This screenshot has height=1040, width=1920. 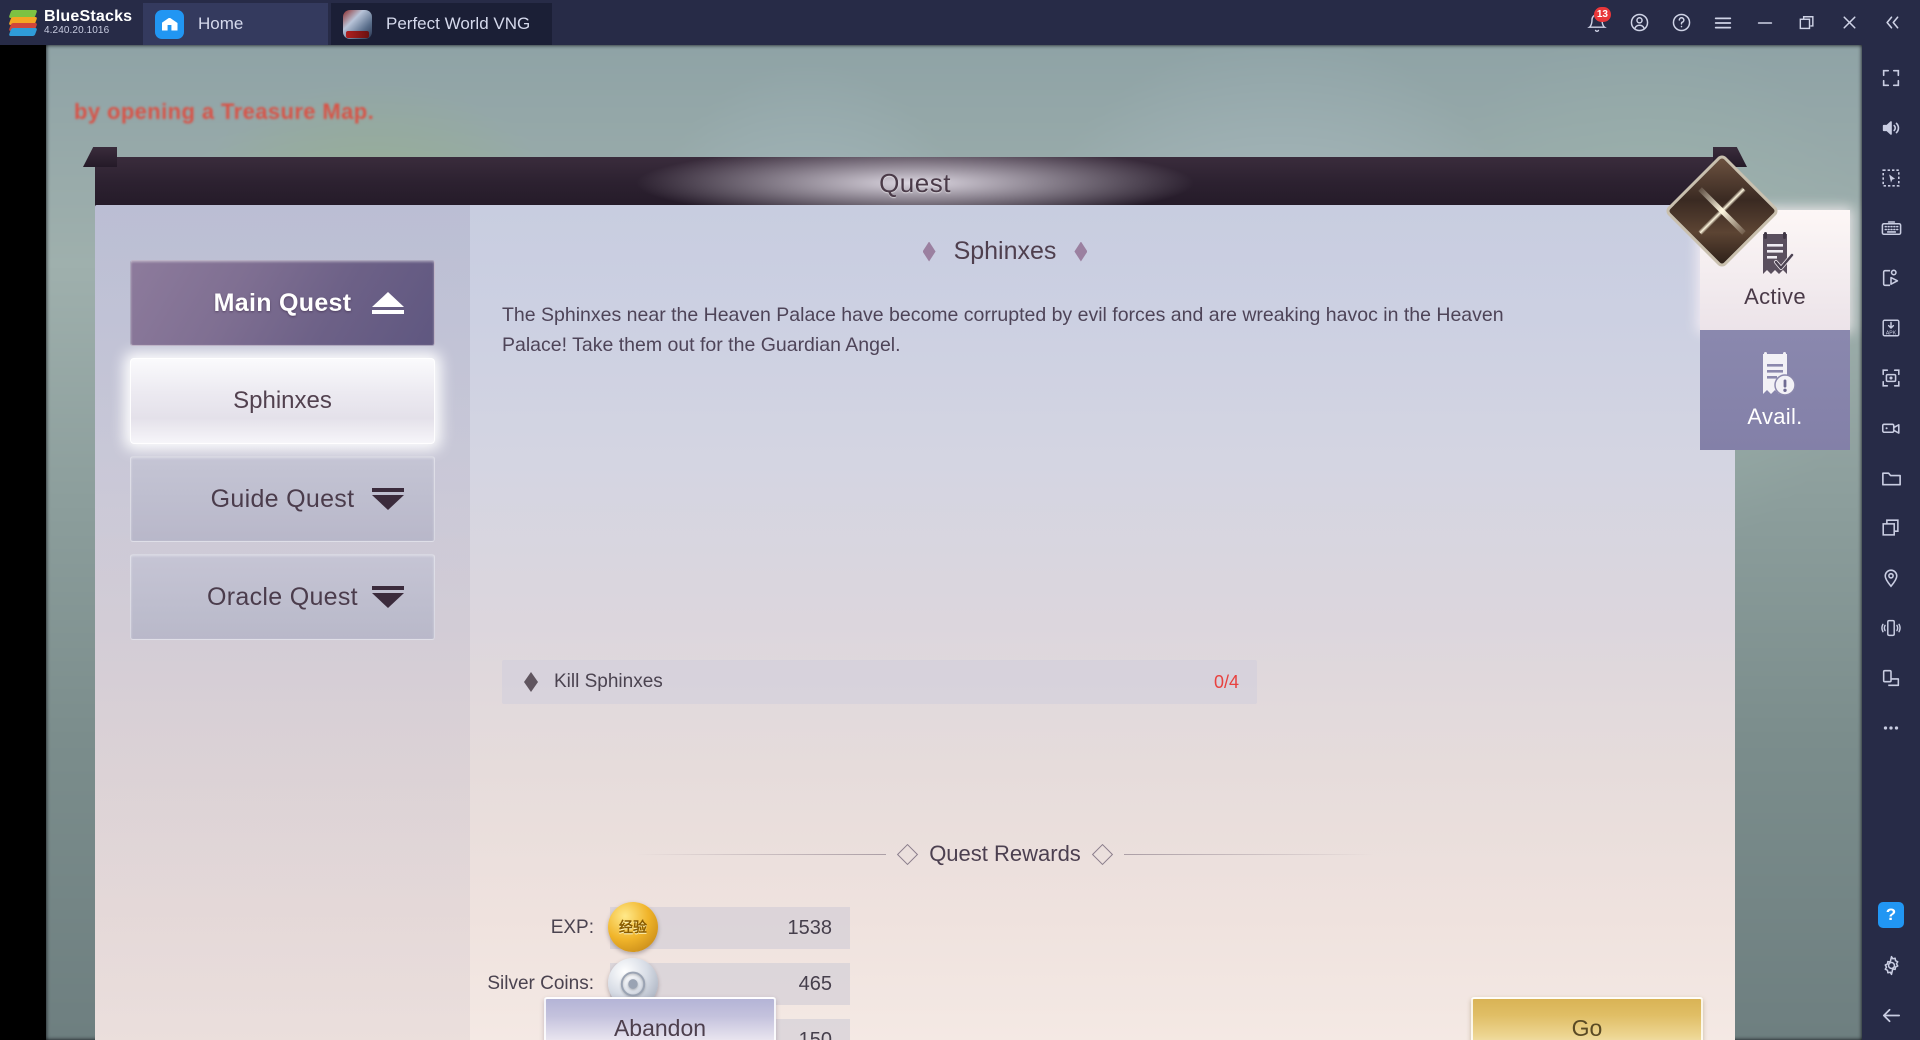 I want to click on nav-main-quest: Main Quest, so click(x=282, y=303).